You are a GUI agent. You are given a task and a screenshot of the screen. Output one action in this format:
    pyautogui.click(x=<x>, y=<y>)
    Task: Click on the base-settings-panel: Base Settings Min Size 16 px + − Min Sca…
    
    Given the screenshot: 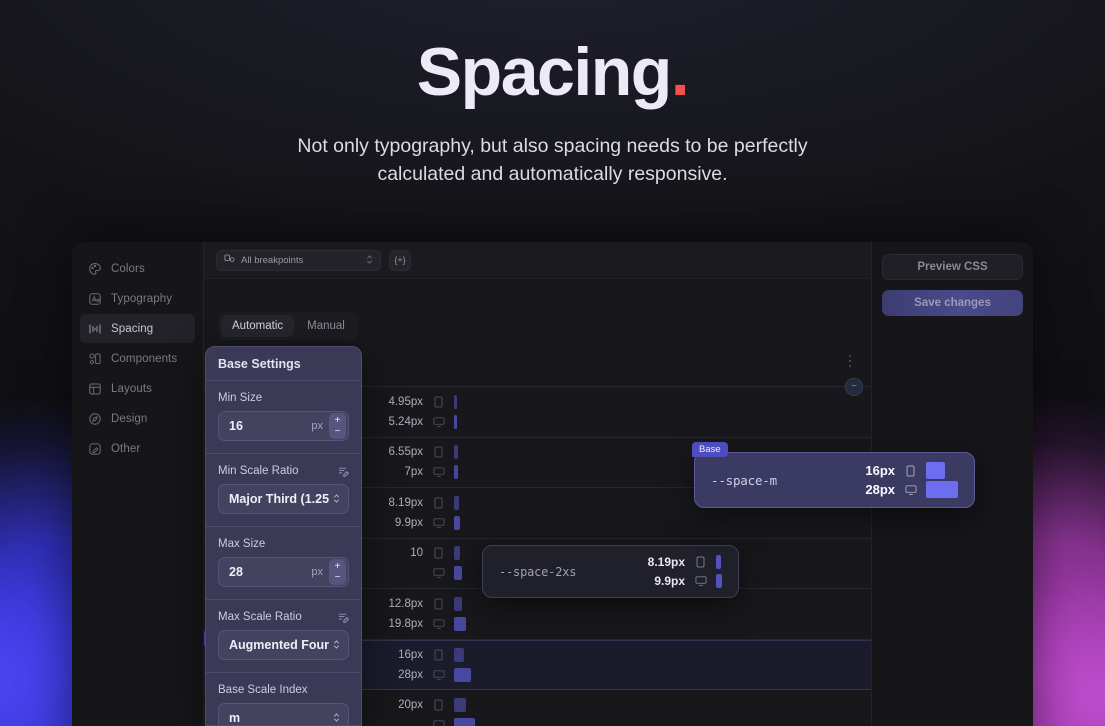 What is the action you would take?
    pyautogui.click(x=283, y=536)
    